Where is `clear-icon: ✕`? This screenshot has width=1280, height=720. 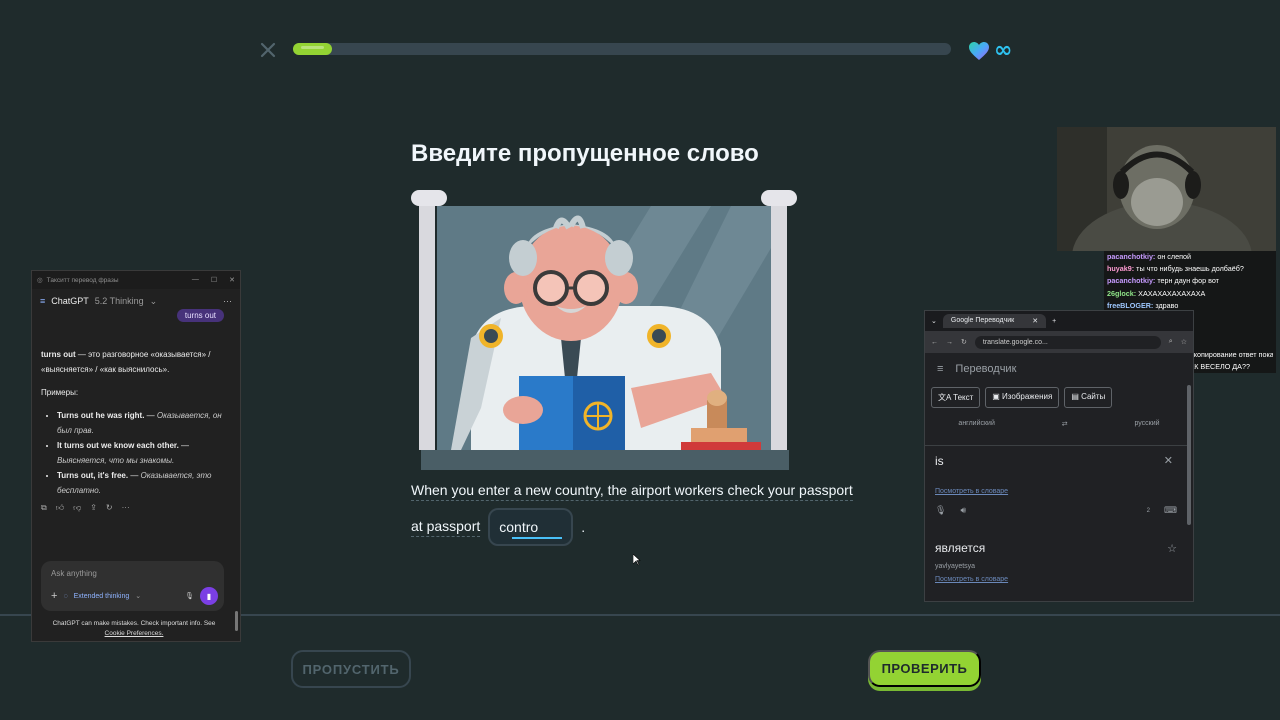 clear-icon: ✕ is located at coordinates (1168, 460).